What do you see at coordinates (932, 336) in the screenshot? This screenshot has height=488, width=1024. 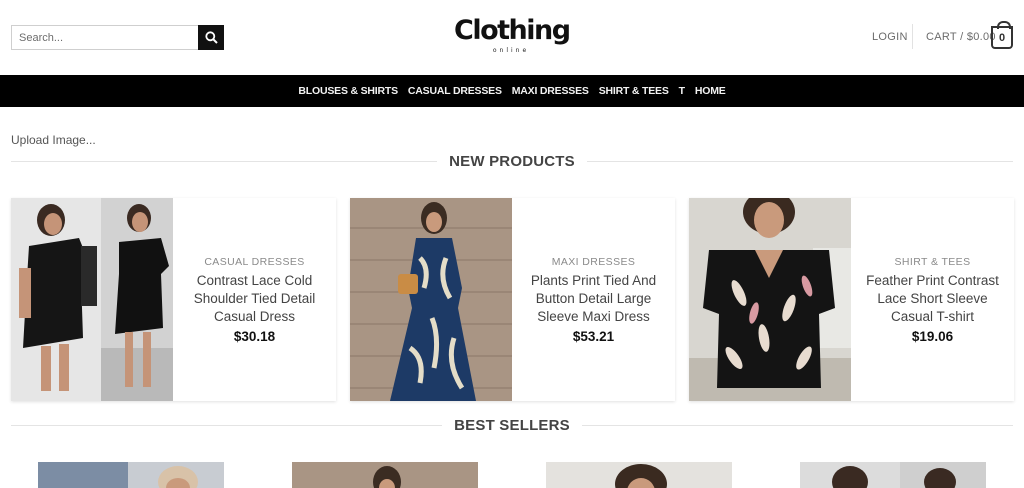 I see `product-price: $19.06` at bounding box center [932, 336].